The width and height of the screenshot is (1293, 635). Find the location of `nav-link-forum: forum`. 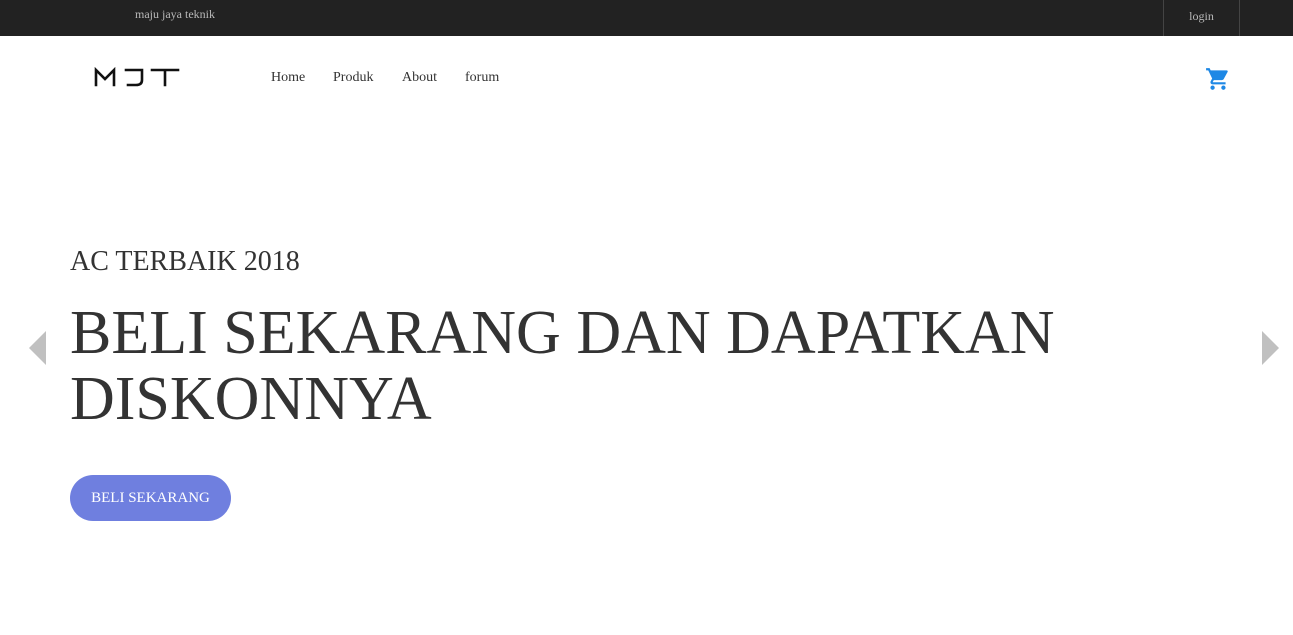

nav-link-forum: forum is located at coordinates (482, 78).